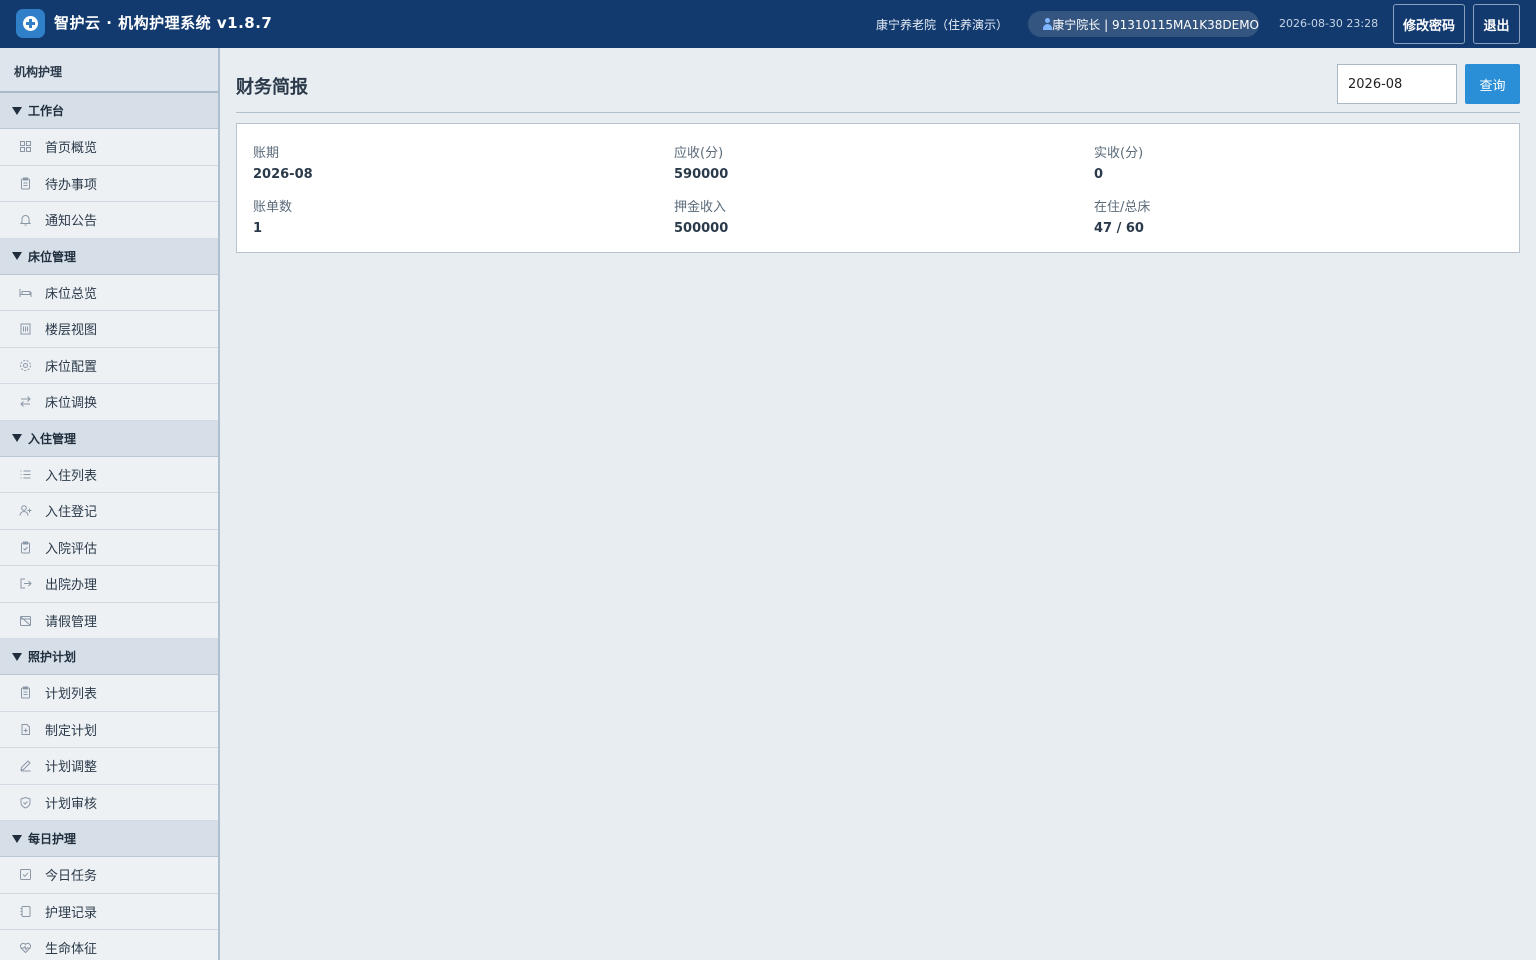  What do you see at coordinates (109, 292) in the screenshot?
I see `sidebar-item: 床位总览` at bounding box center [109, 292].